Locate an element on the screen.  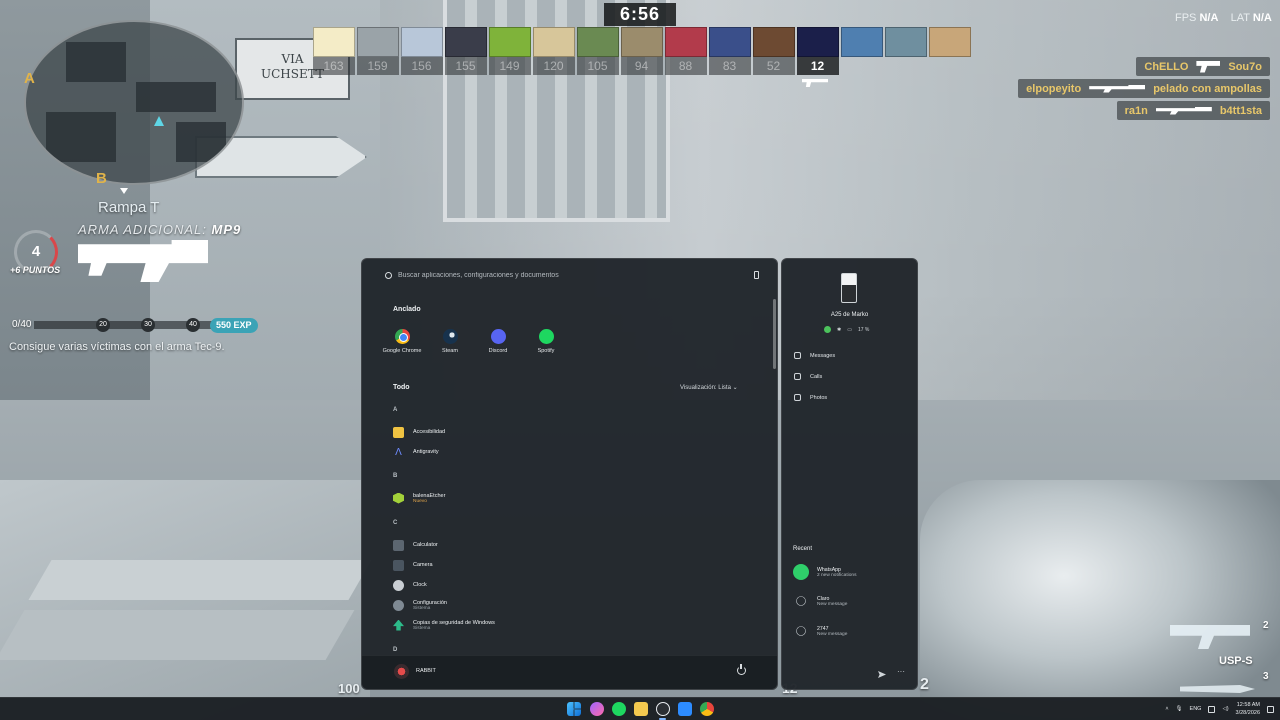
balena-icon is located at coordinates (398, 498).